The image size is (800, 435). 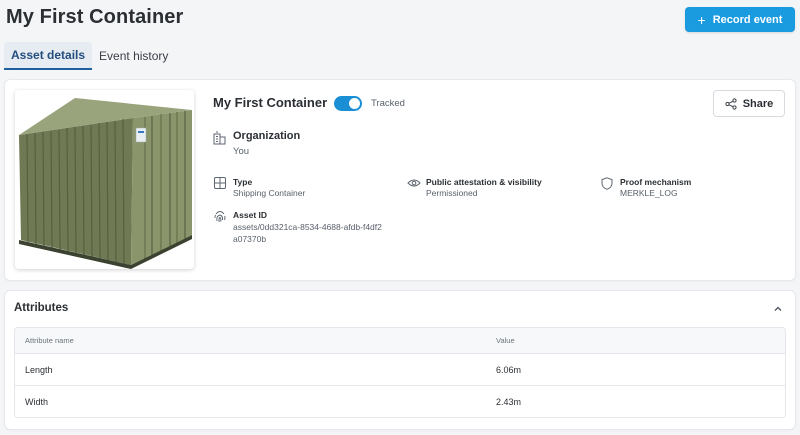 I want to click on plus-icon: +, so click(x=701, y=19).